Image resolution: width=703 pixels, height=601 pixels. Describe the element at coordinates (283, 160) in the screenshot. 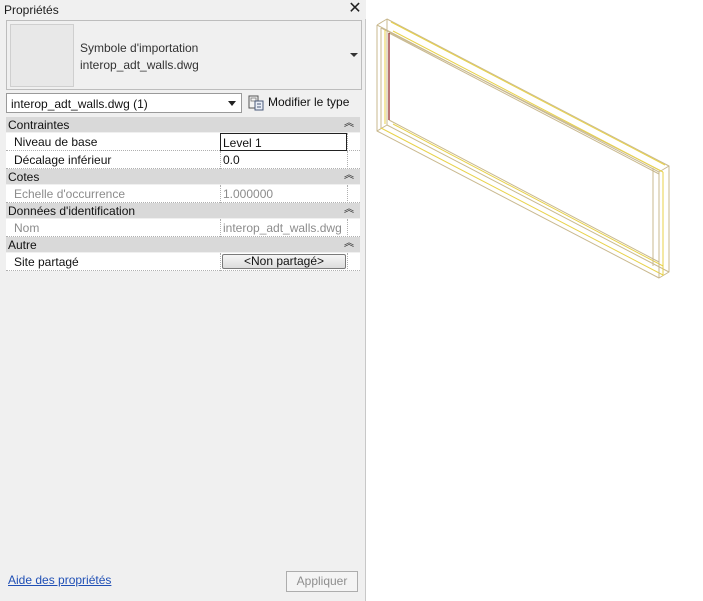

I see `base-offset-field: 0.0` at that location.